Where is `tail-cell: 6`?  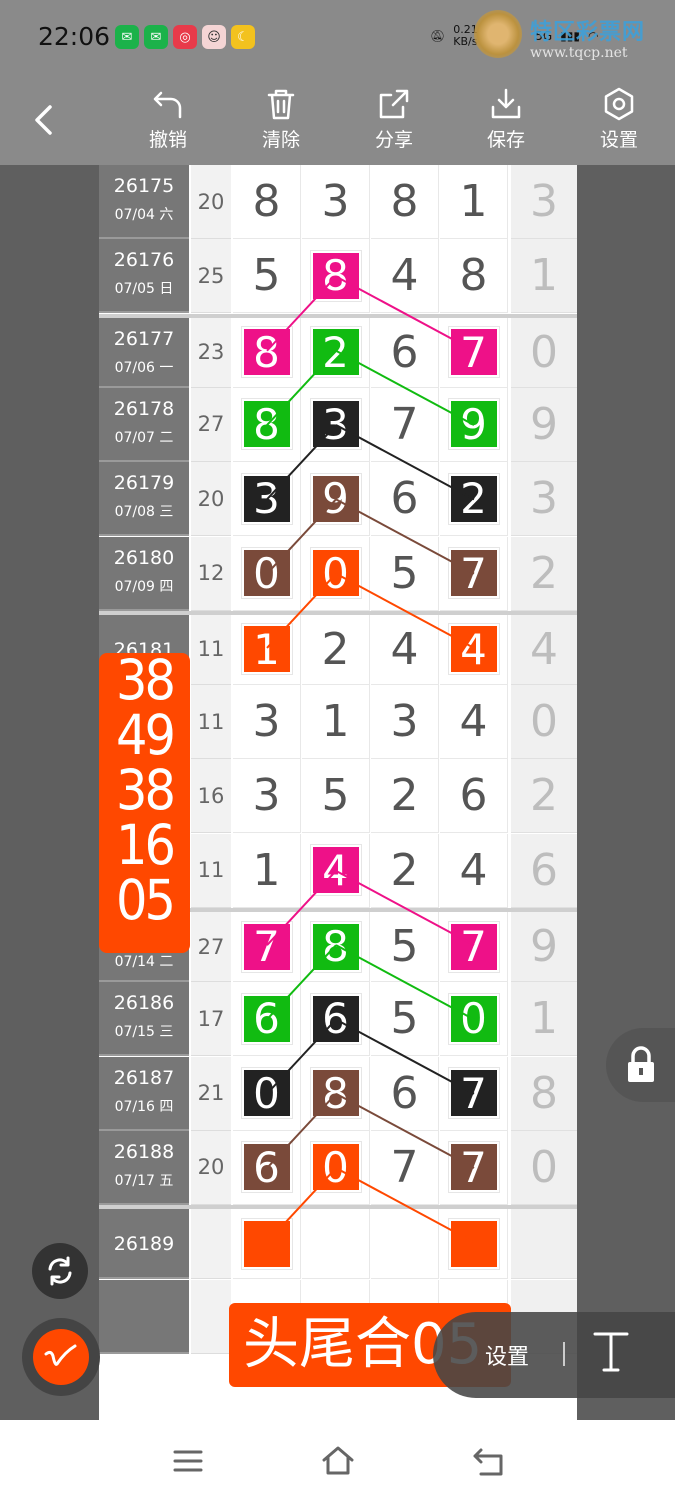
tail-cell: 6 is located at coordinates (544, 870).